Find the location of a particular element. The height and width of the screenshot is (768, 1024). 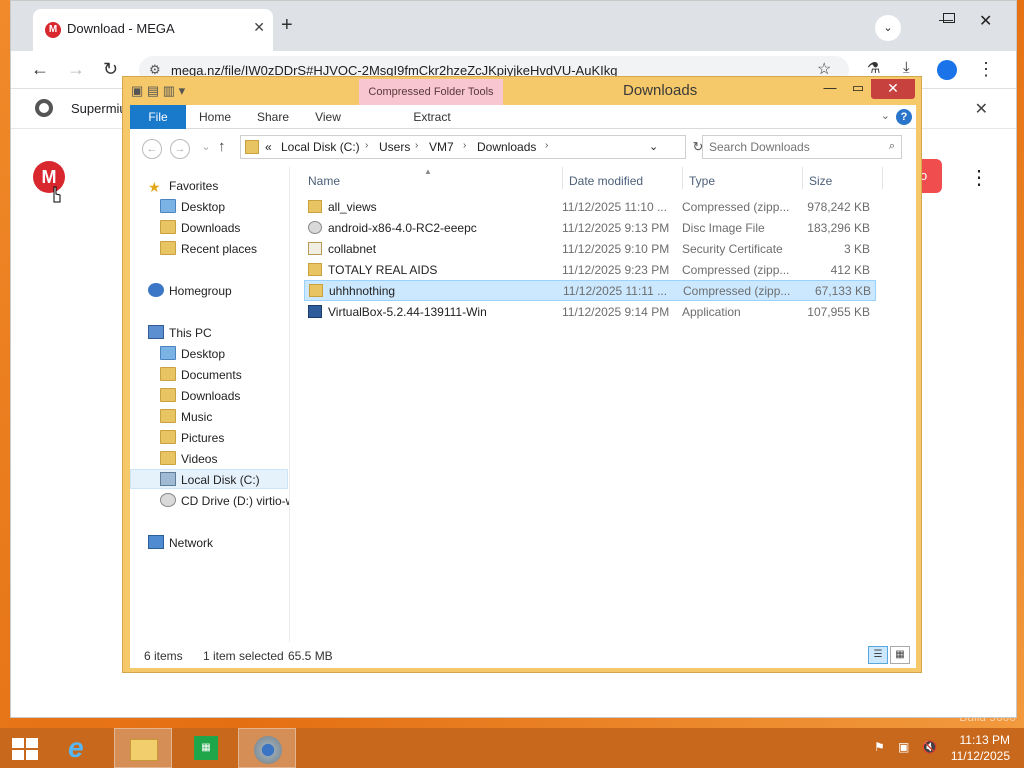

ribbon-tab-home: Home is located at coordinates (215, 117).